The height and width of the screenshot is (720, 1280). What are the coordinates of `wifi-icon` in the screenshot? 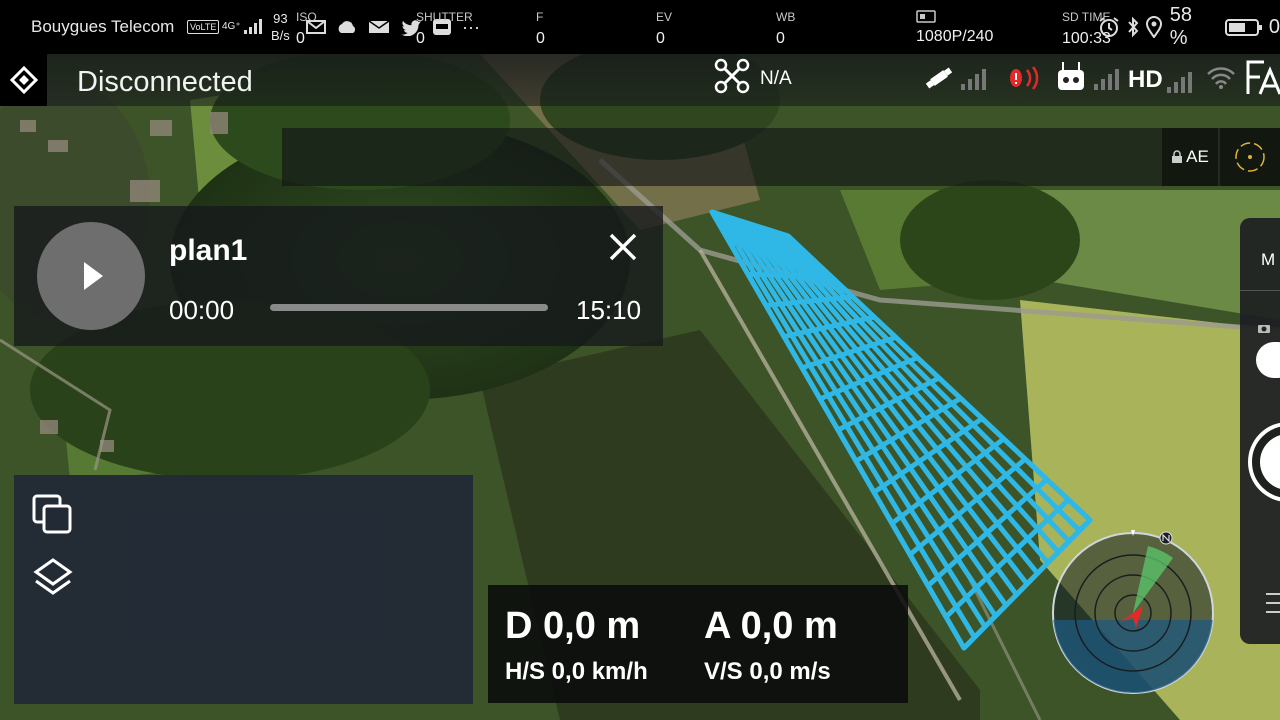 It's located at (1221, 78).